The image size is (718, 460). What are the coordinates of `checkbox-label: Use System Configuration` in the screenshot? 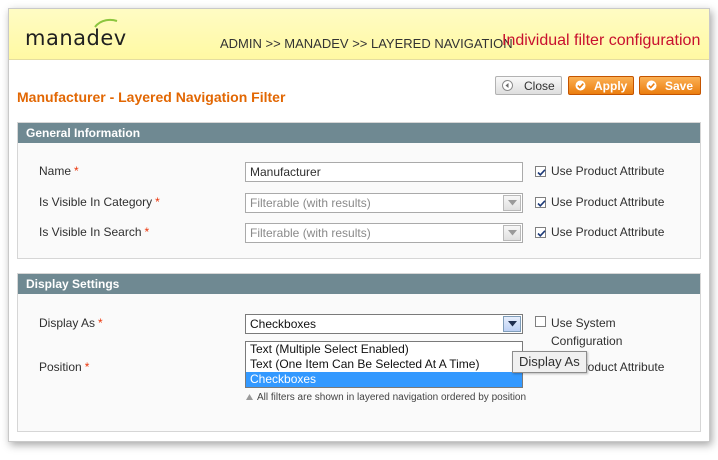 It's located at (587, 332).